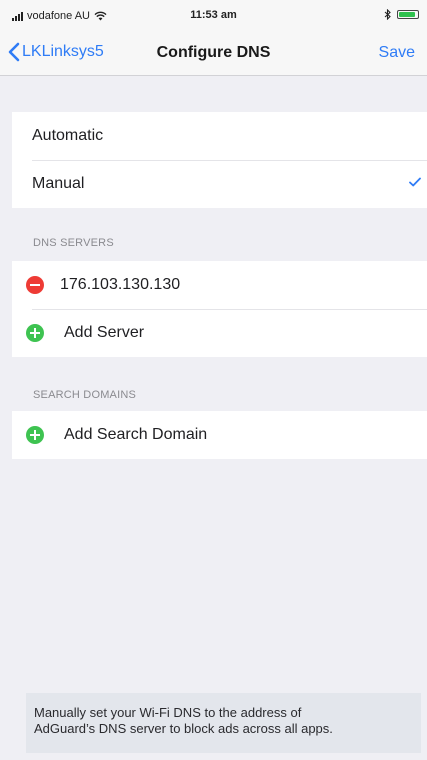 This screenshot has height=760, width=427. I want to click on status-right, so click(401, 14).